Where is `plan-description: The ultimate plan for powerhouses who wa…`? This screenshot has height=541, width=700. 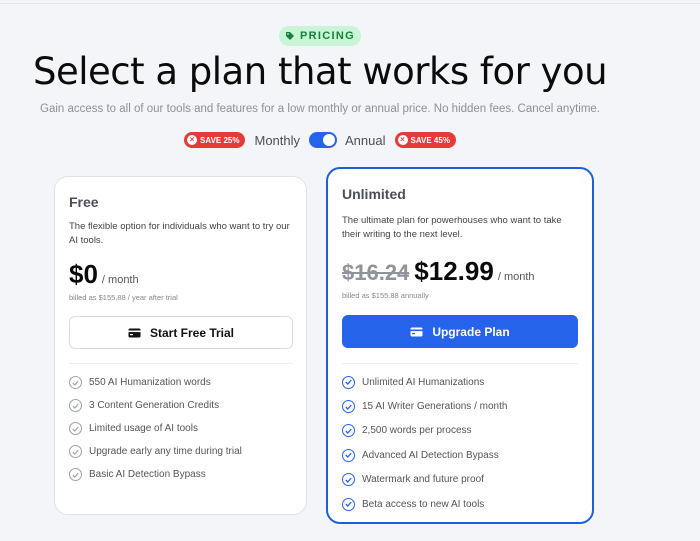
plan-description: The ultimate plan for powerhouses who wa… is located at coordinates (452, 227).